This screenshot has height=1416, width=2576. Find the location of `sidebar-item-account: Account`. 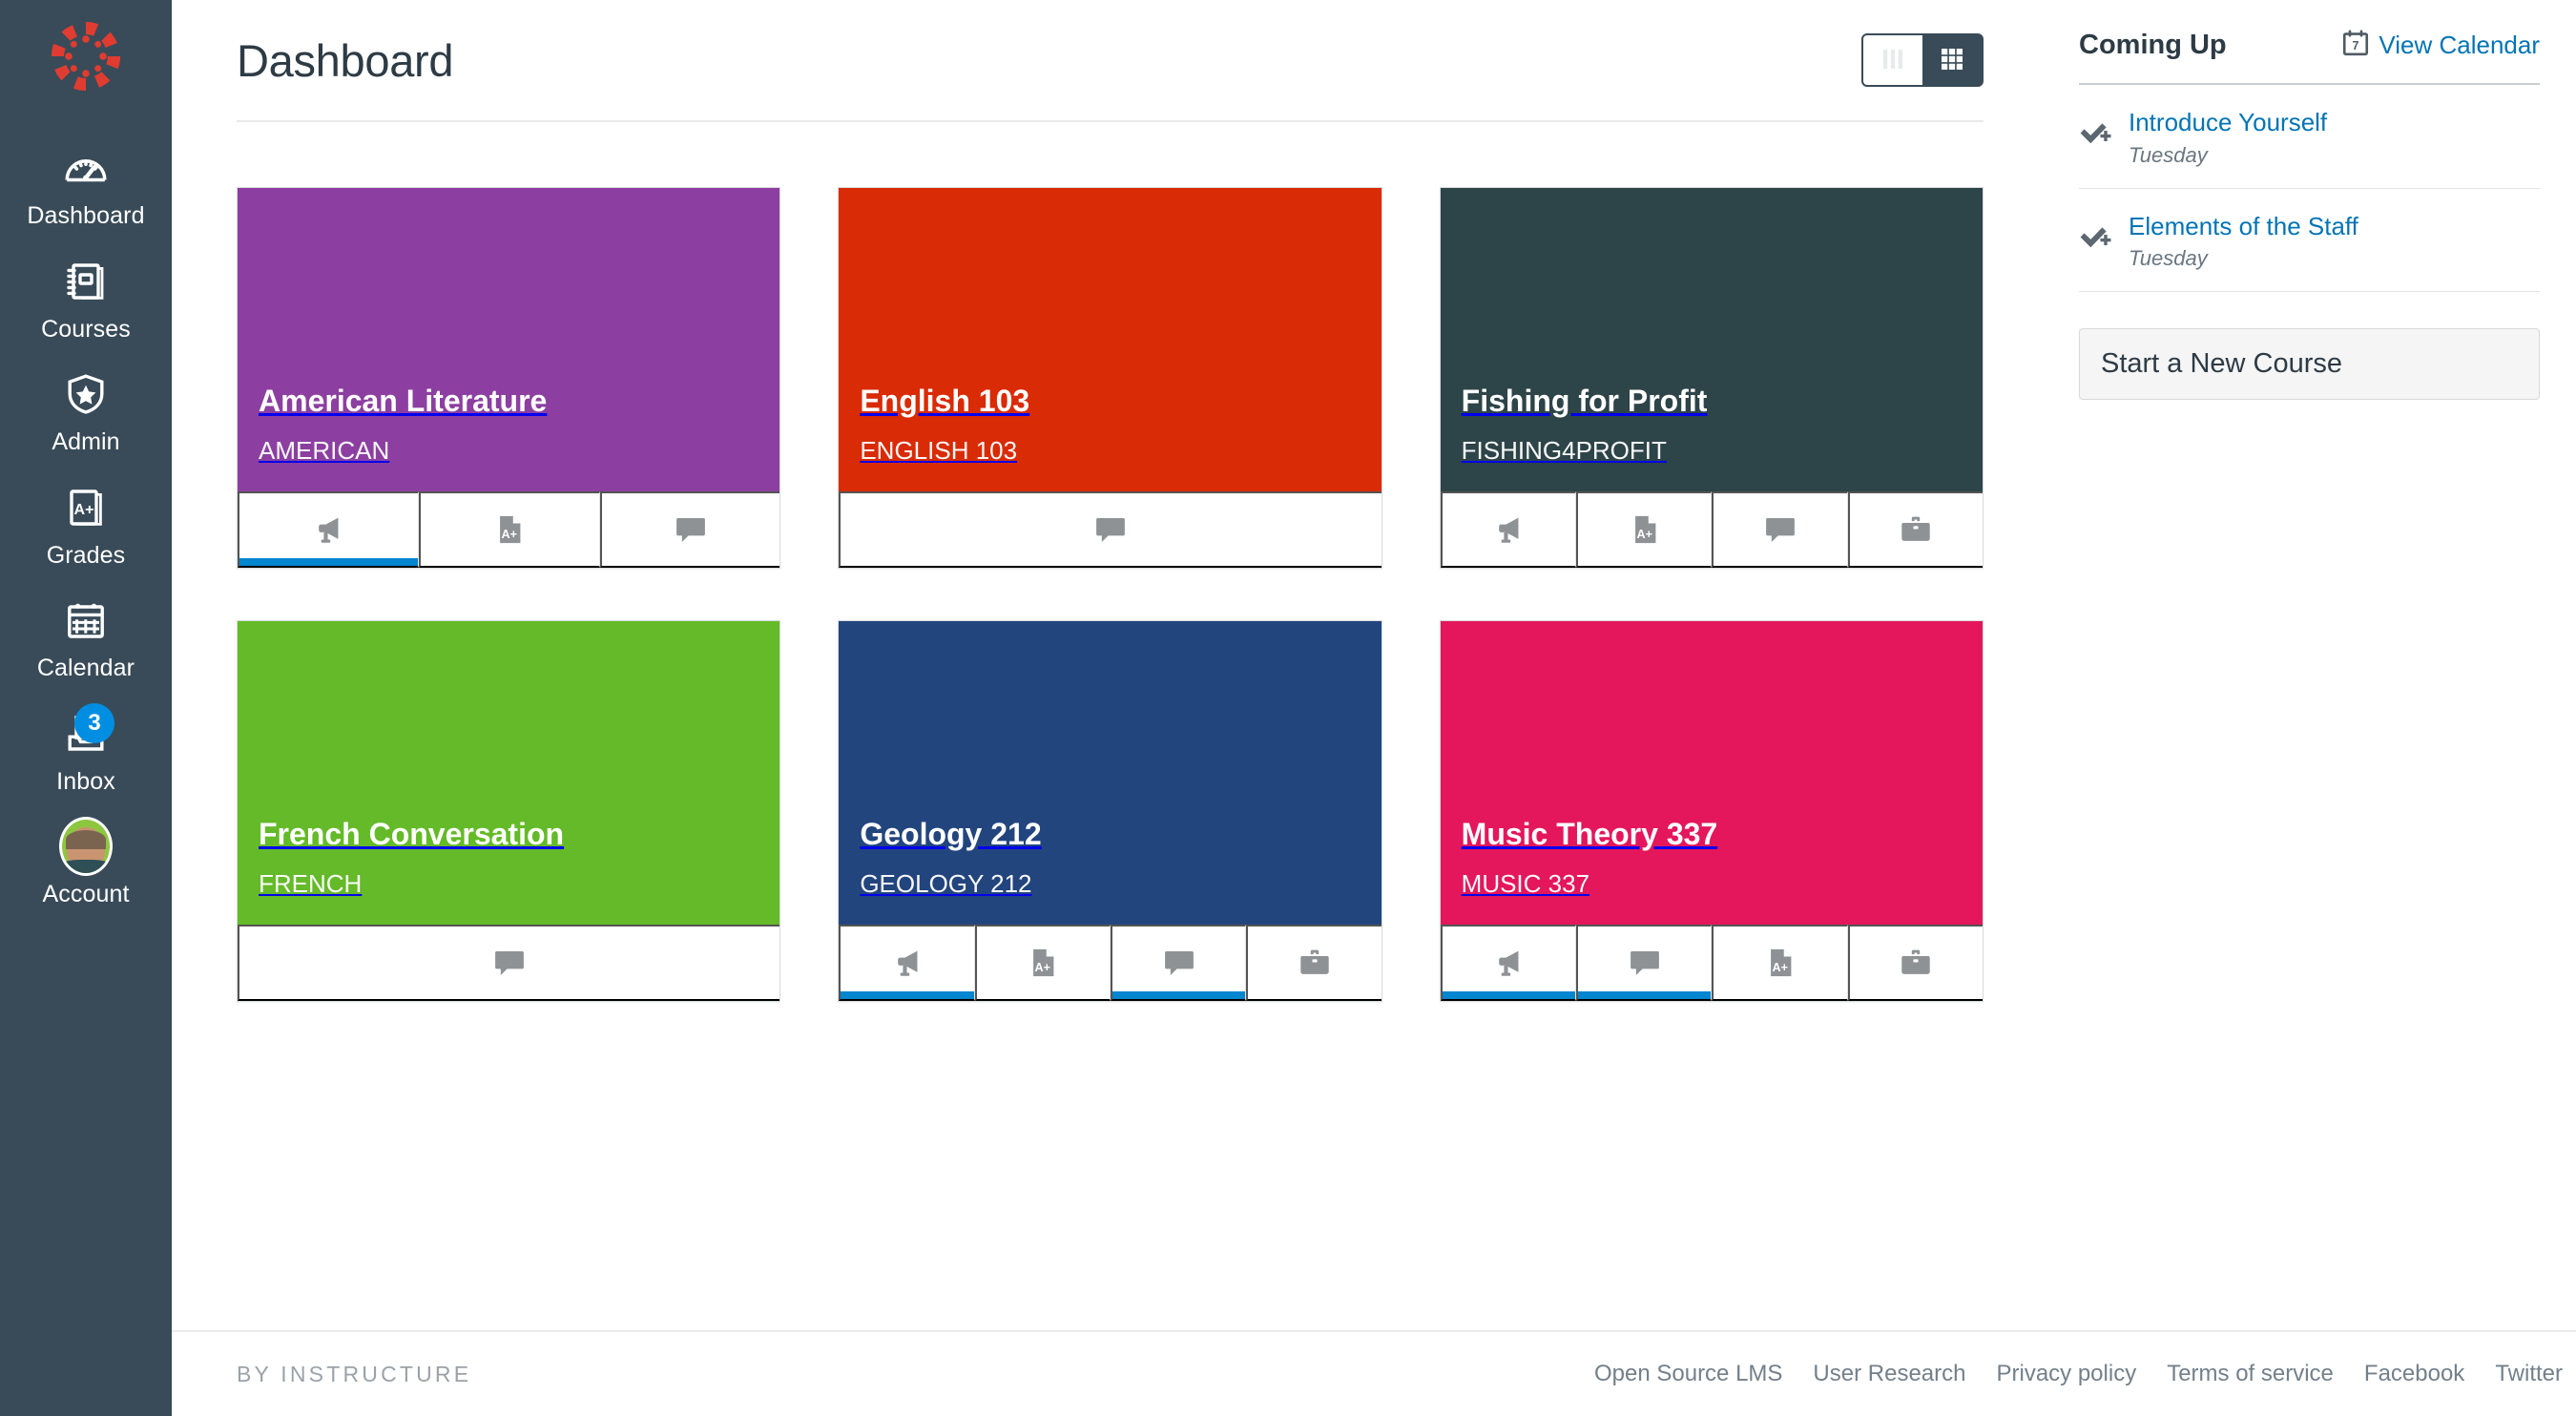

sidebar-item-account: Account is located at coordinates (86, 863).